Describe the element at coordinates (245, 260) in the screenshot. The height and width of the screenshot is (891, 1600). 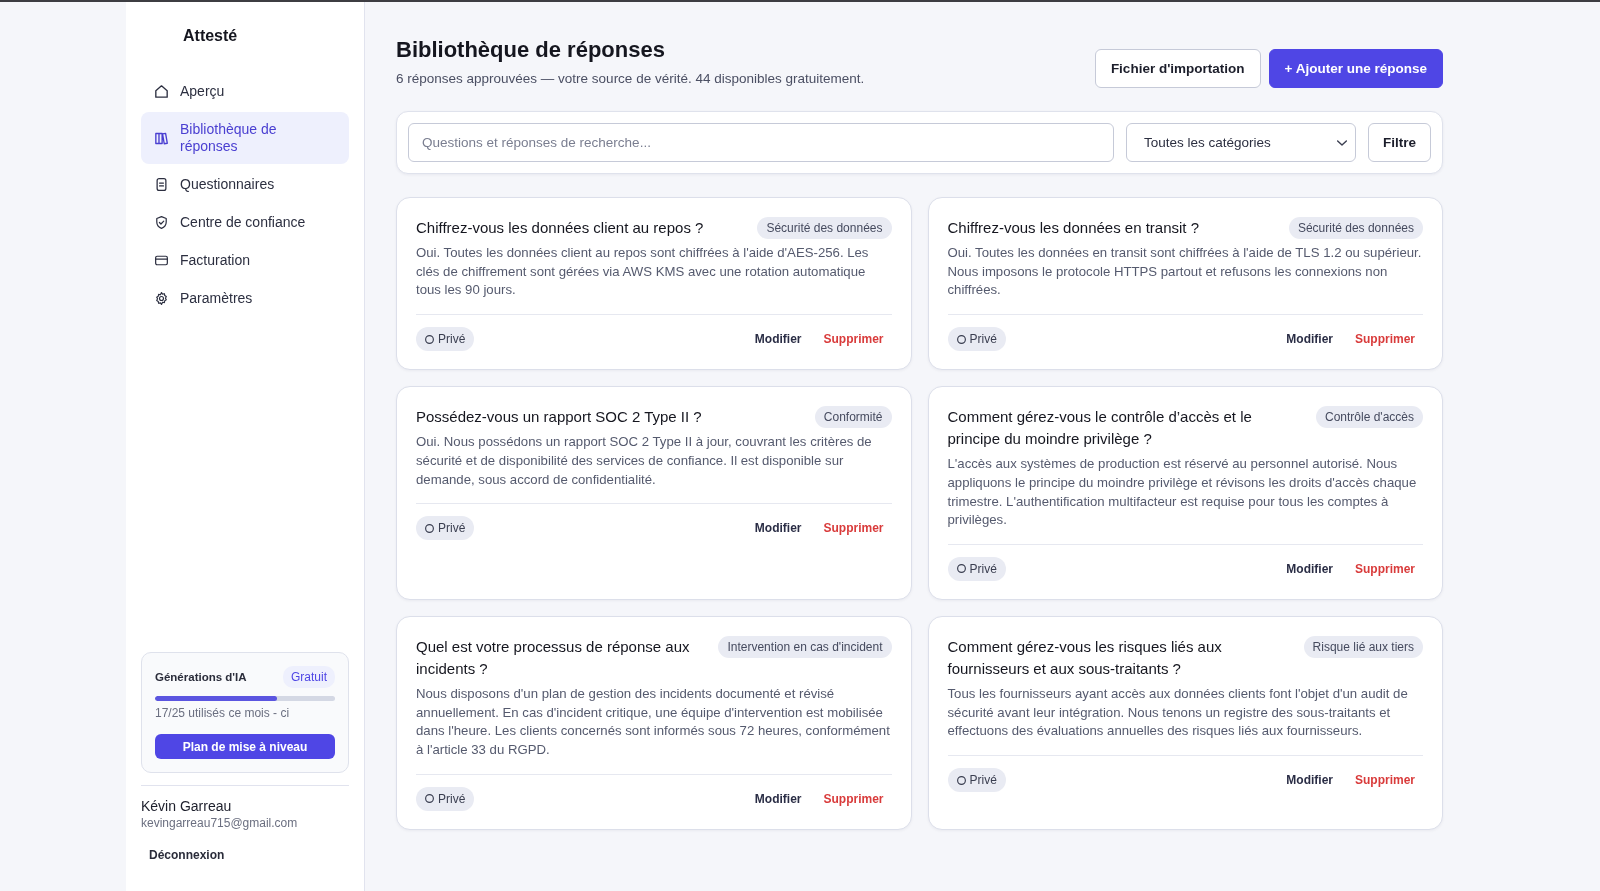
I see `nav-item: Facturation` at that location.